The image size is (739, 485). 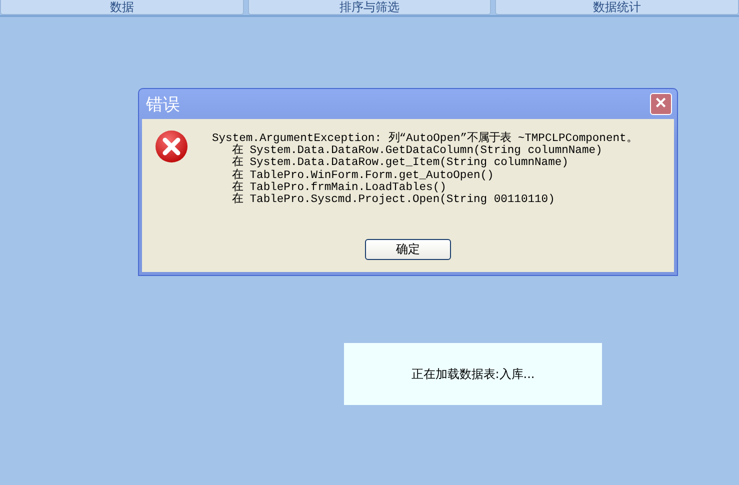 I want to click on stack-trace-line: 在 TablePro.WinForm.Form.get_AutoOpen(), so click(x=363, y=176).